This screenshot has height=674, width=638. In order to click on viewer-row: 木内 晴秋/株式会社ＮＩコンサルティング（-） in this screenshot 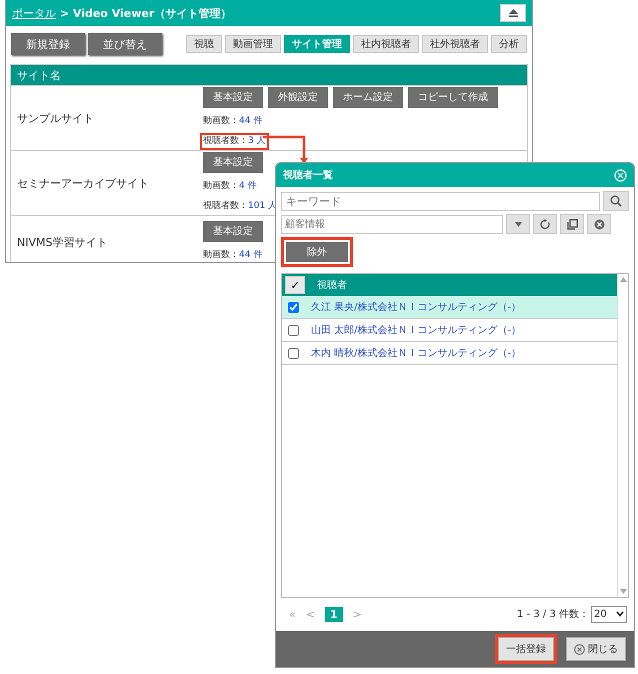, I will do `click(449, 353)`.